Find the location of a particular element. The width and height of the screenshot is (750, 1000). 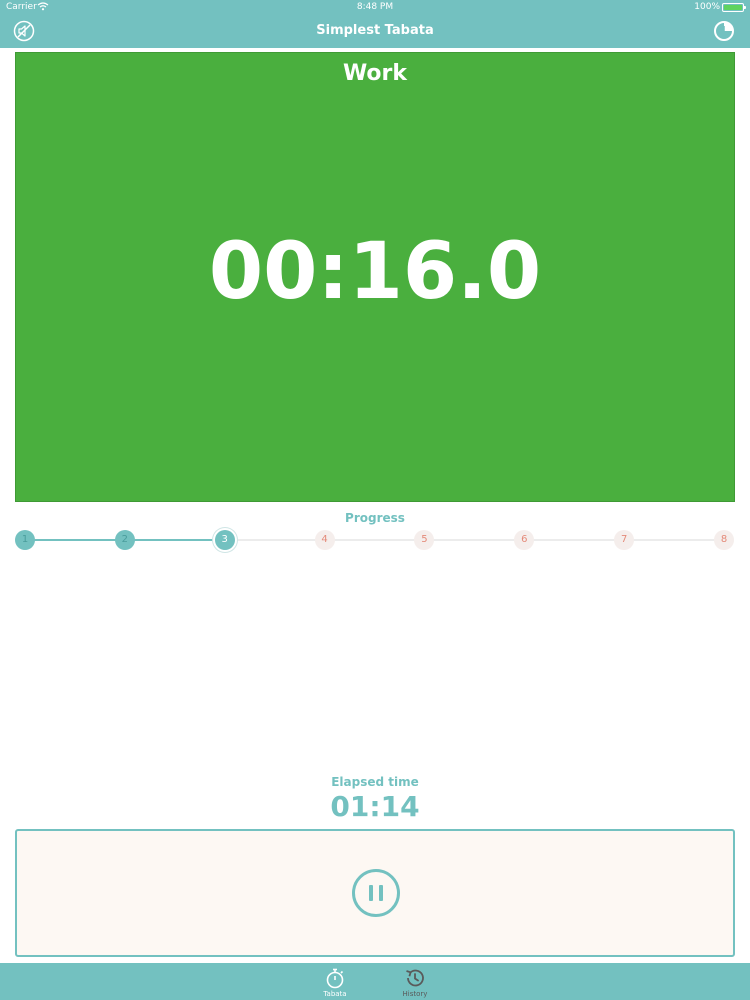

progress-track: 1 2 3 4 5 6 7 8 is located at coordinates (375, 540).